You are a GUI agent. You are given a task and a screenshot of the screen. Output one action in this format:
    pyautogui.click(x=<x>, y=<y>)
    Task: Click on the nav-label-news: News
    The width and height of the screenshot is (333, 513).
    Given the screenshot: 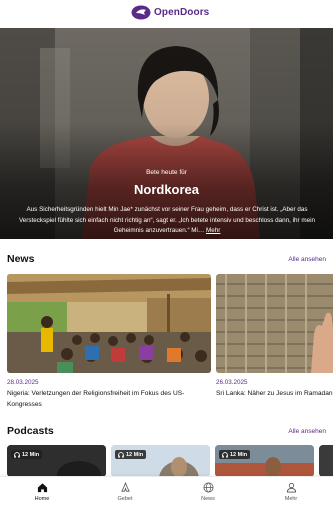 What is the action you would take?
    pyautogui.click(x=208, y=499)
    